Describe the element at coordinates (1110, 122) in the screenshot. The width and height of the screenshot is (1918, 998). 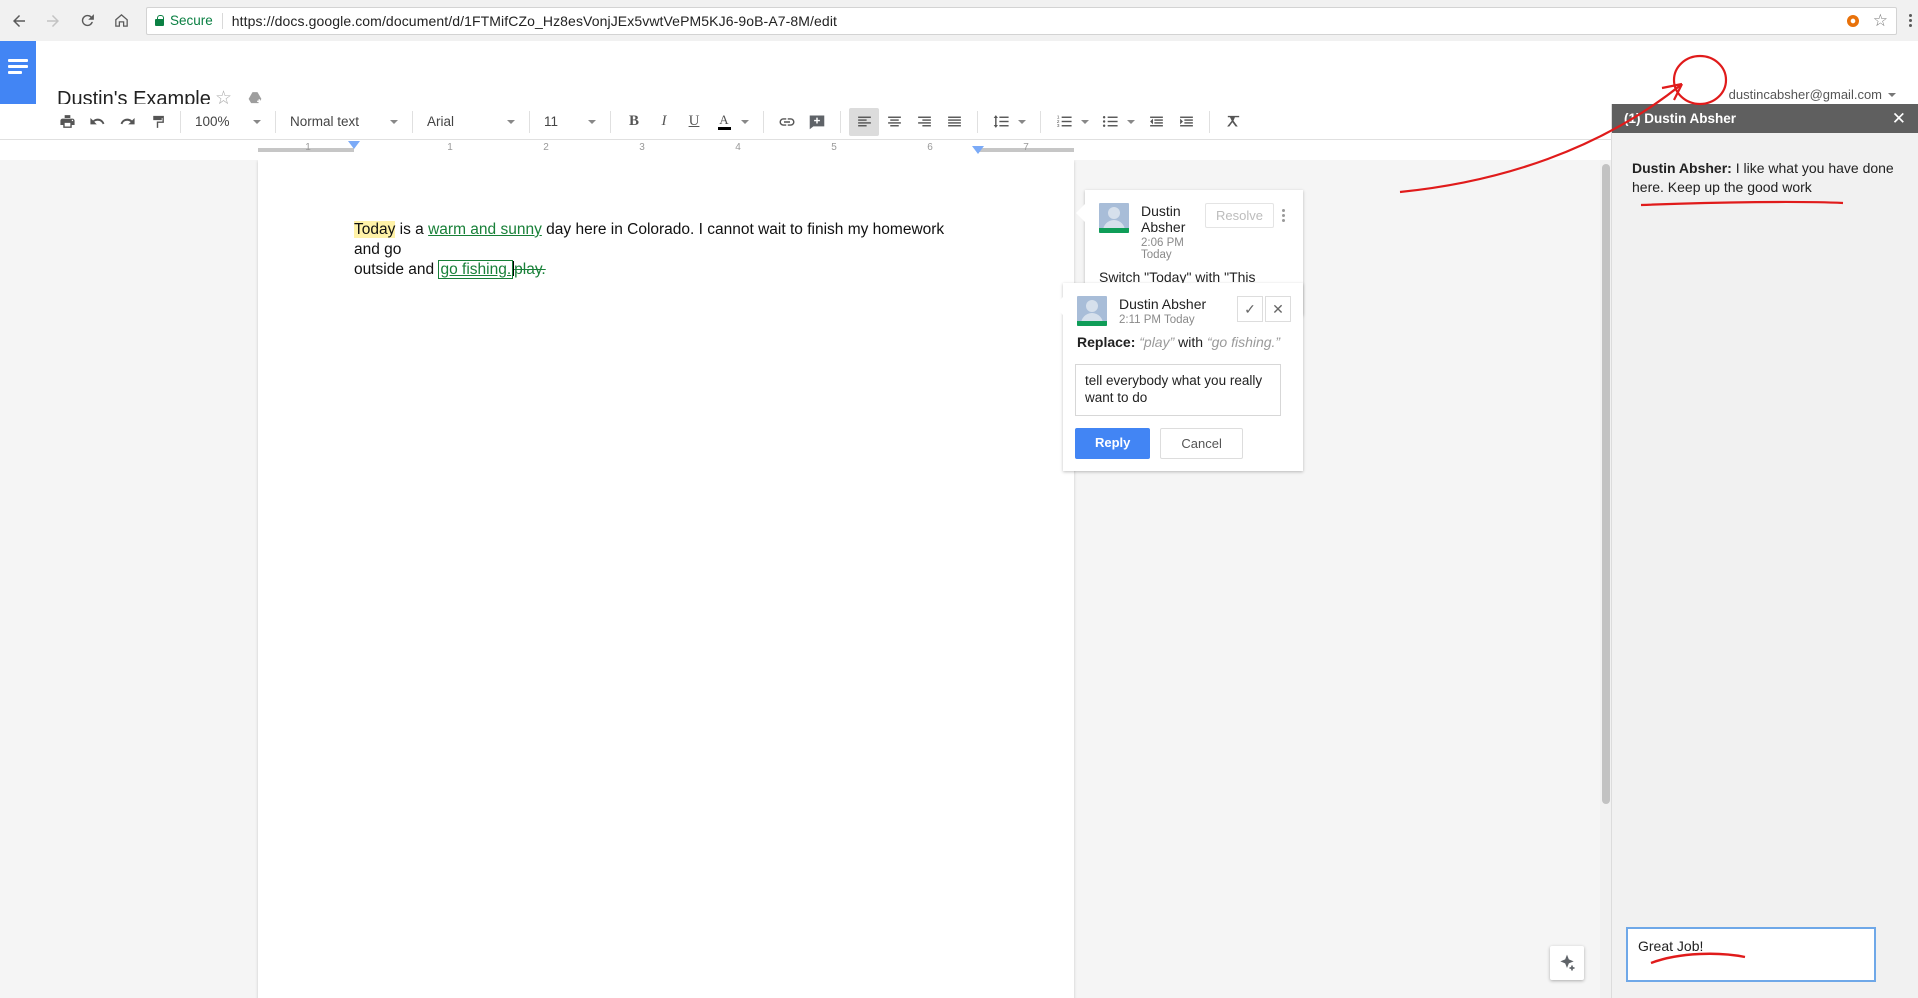
I see `bulleted-list-icon` at that location.